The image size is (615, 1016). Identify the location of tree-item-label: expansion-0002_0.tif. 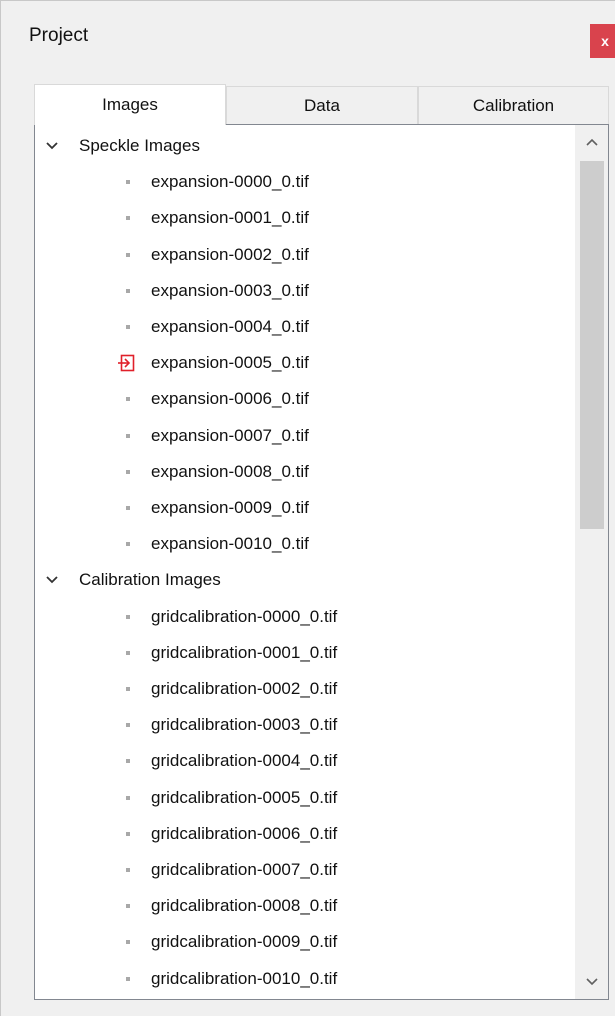
(230, 254).